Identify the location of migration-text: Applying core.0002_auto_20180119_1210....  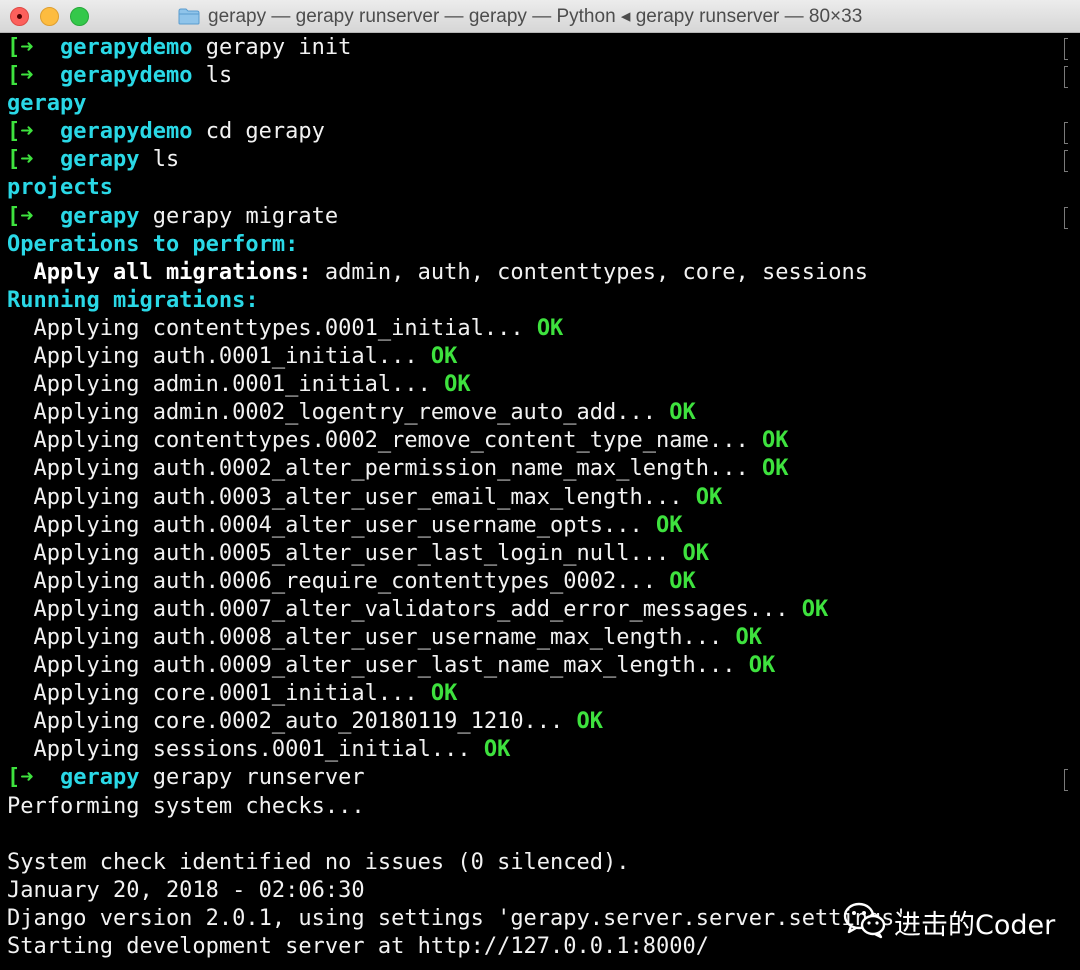
(292, 722).